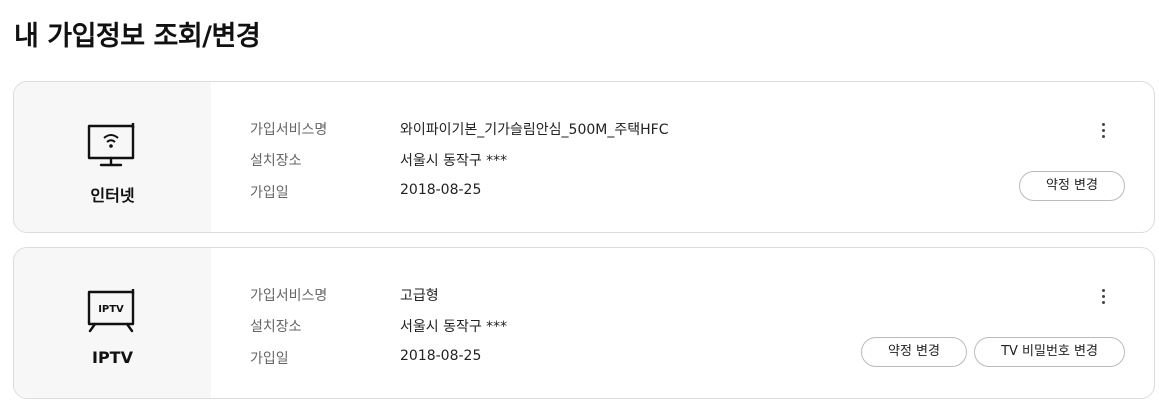  What do you see at coordinates (419, 296) in the screenshot?
I see `service-name-value: 고급형` at bounding box center [419, 296].